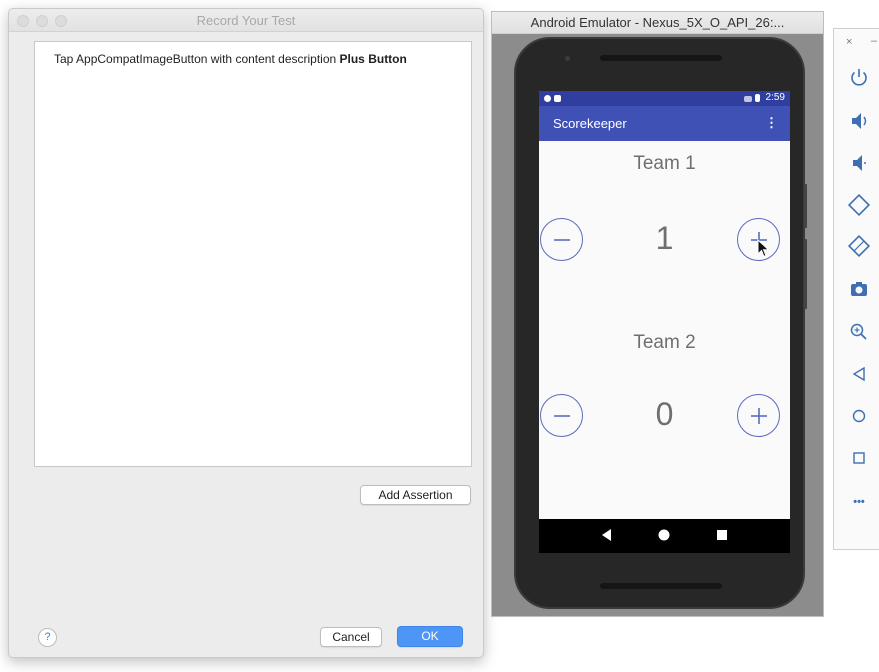  Describe the element at coordinates (607, 535) in the screenshot. I see `nav-back-icon` at that location.